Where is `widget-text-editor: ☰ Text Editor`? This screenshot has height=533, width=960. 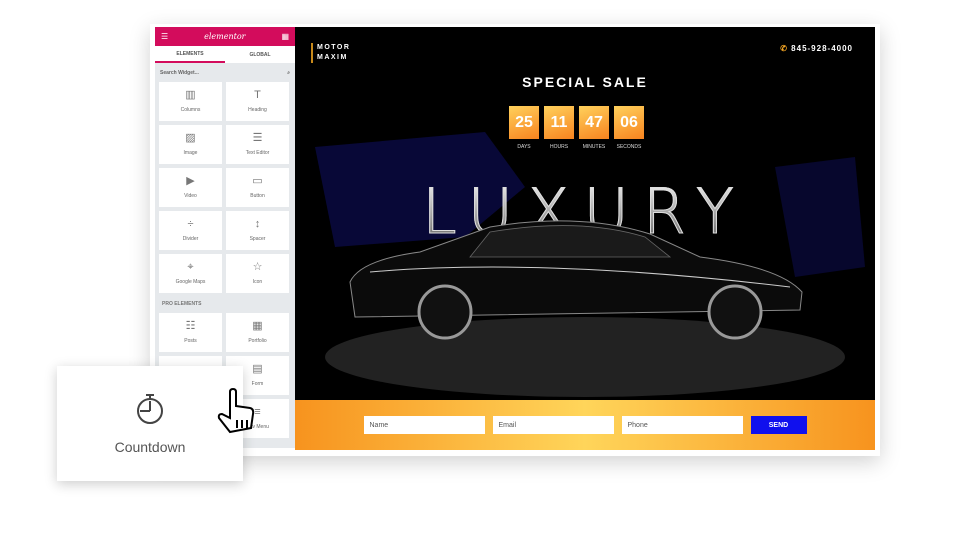 widget-text-editor: ☰ Text Editor is located at coordinates (257, 144).